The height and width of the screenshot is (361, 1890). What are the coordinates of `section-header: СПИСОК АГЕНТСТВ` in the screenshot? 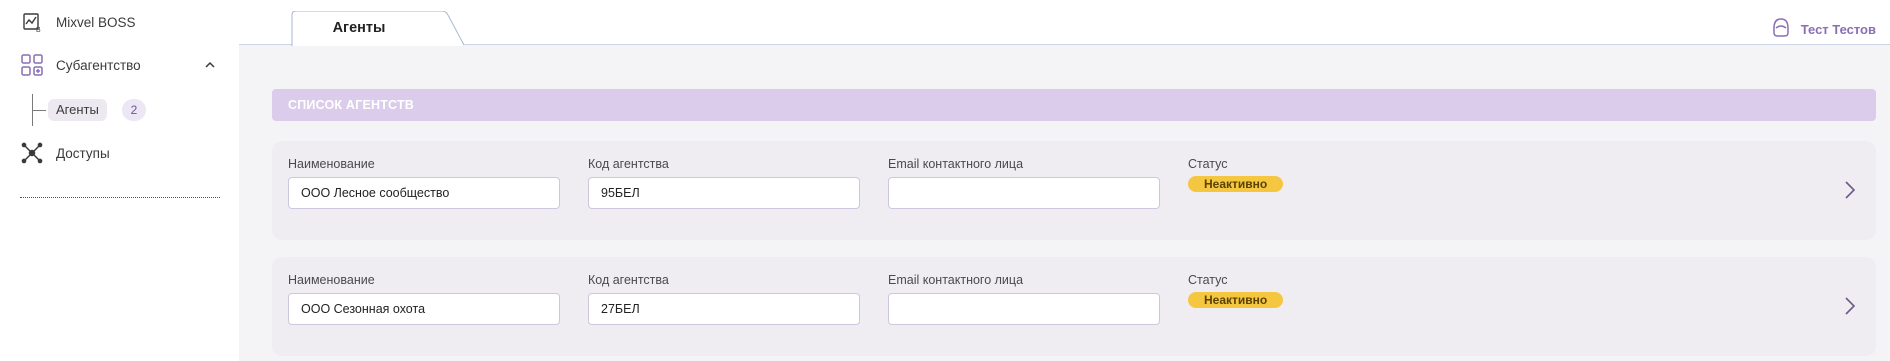 It's located at (1074, 105).